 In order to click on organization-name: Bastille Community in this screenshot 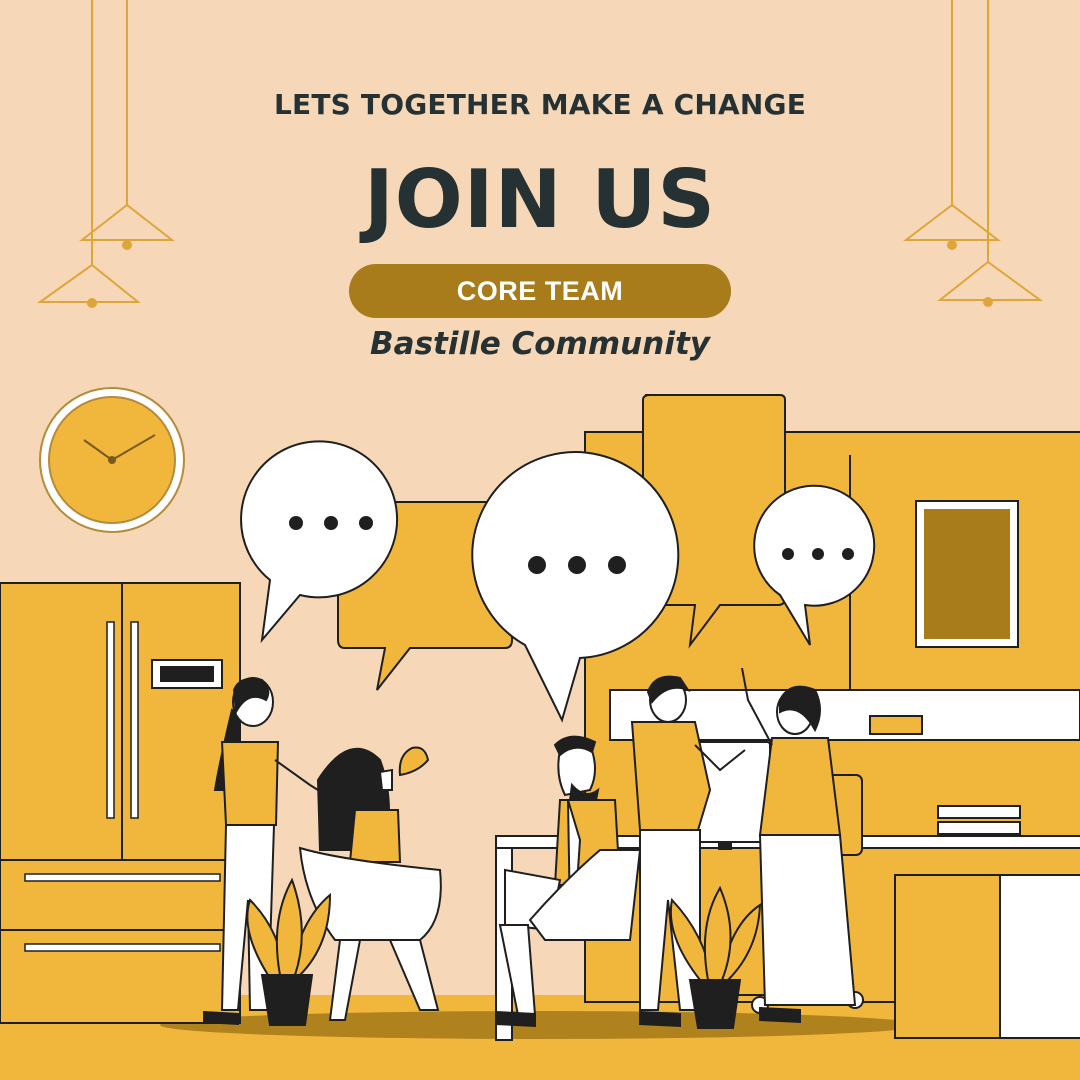, I will do `click(540, 344)`.